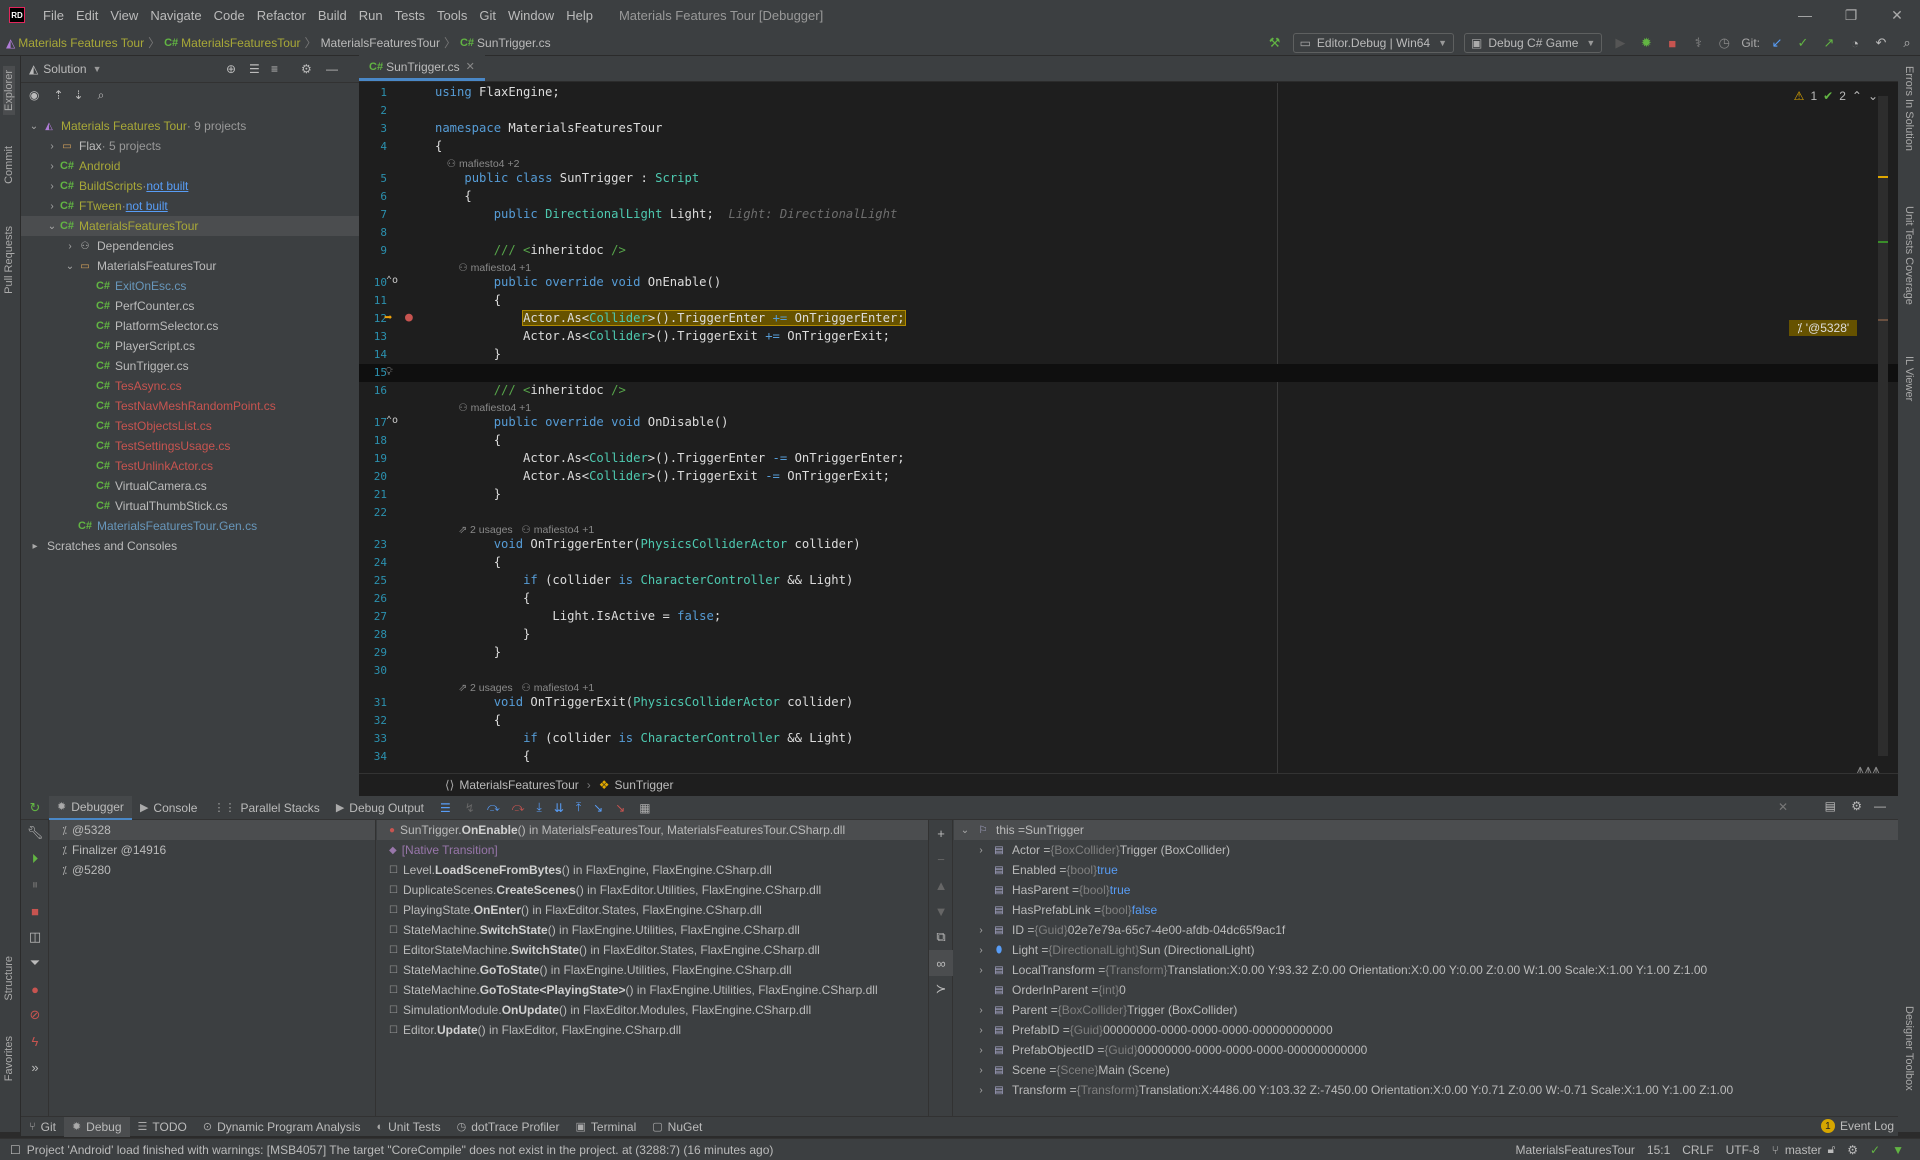  I want to click on line-ending: CRLF, so click(1697, 1150).